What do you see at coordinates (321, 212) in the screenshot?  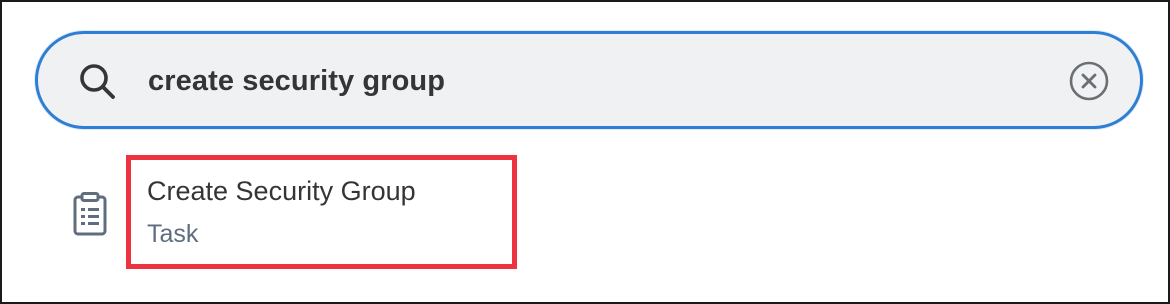 I see `highlight-box` at bounding box center [321, 212].